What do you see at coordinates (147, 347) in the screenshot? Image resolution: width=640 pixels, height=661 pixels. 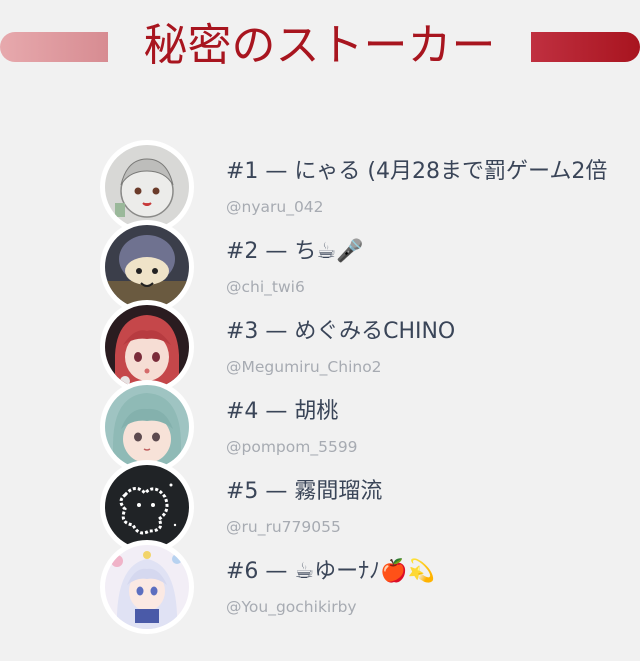 I see `avatar-red-hair-girl-icon` at bounding box center [147, 347].